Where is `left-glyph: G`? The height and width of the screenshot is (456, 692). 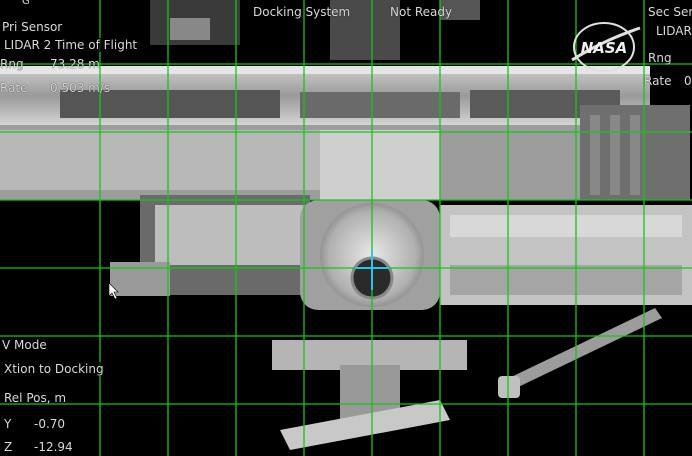 left-glyph: G is located at coordinates (26, 3).